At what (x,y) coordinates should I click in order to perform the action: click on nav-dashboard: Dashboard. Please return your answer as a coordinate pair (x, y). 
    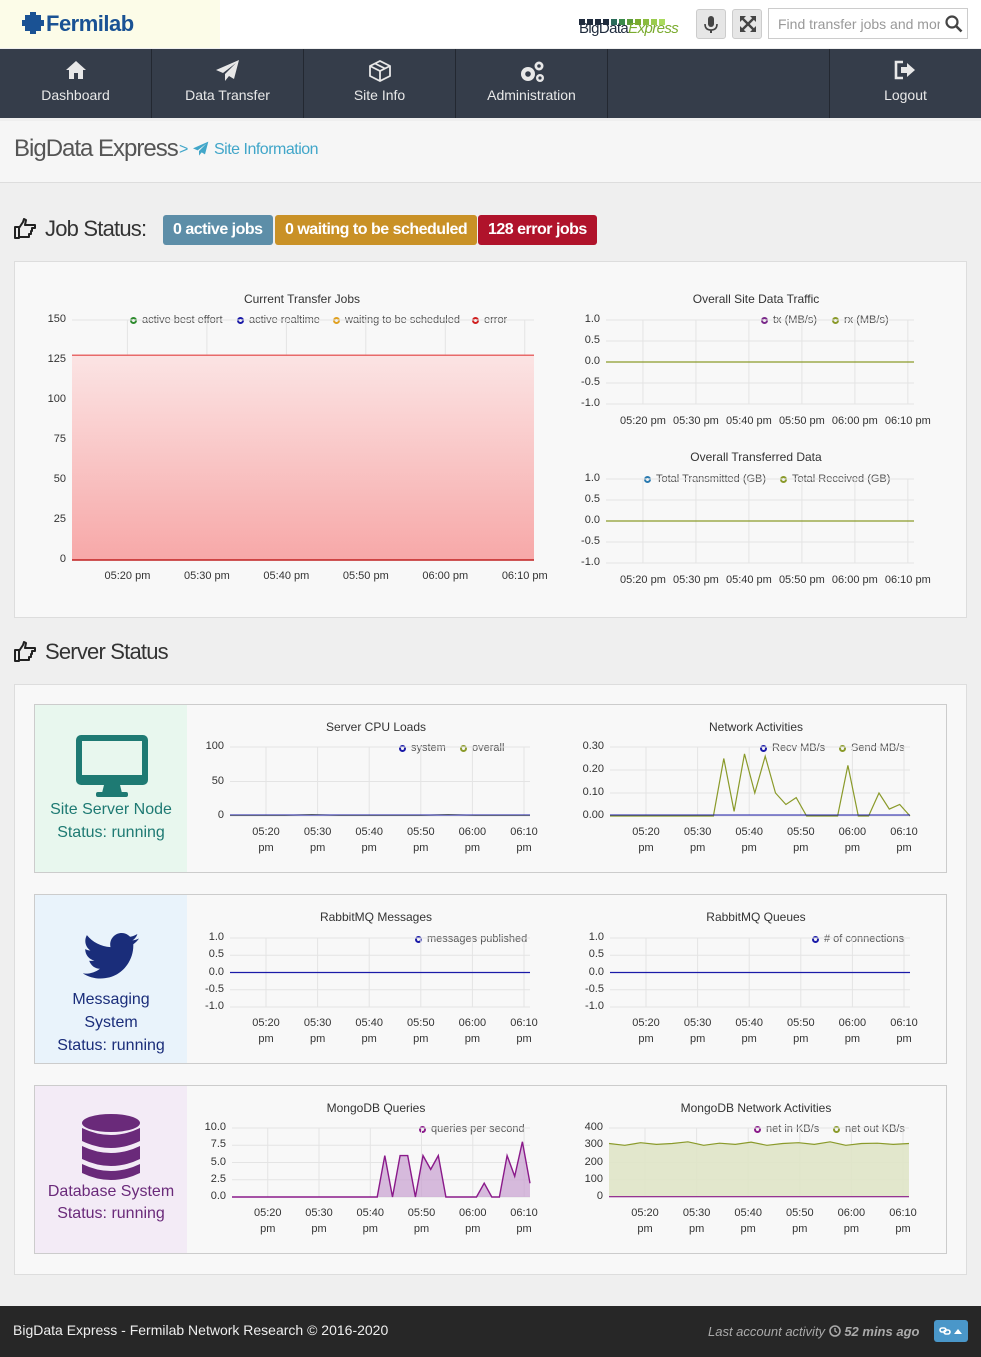
    Looking at the image, I should click on (76, 83).